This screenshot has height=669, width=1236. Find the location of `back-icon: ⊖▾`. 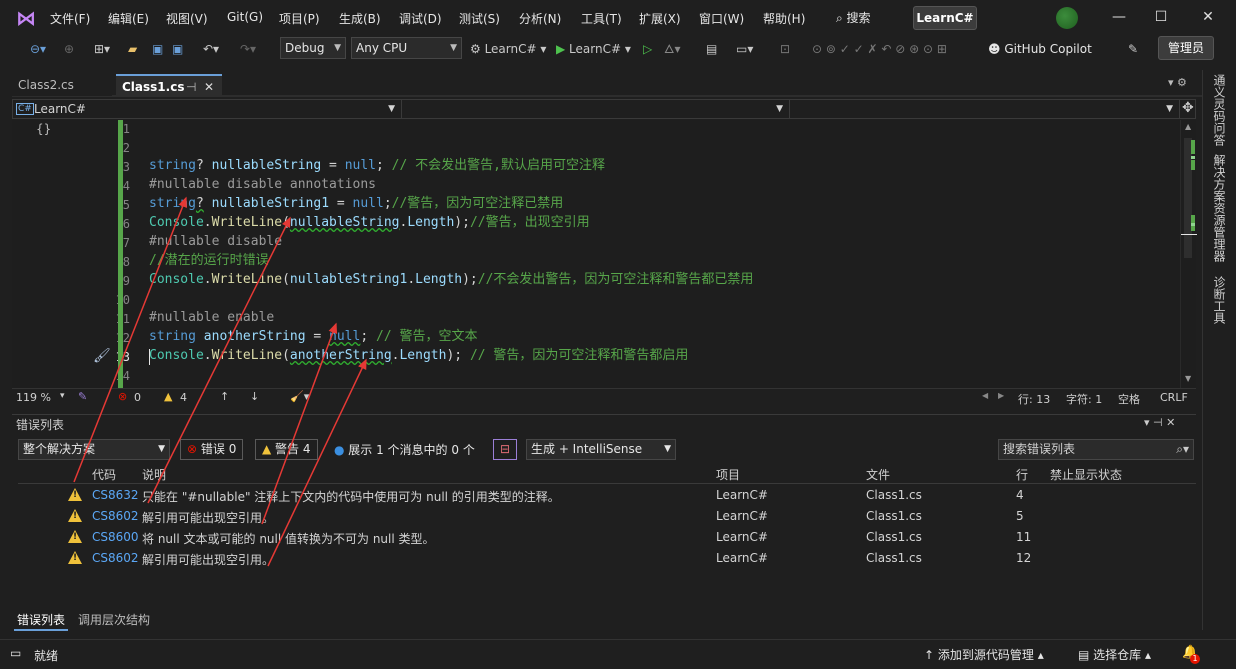

back-icon: ⊖▾ is located at coordinates (38, 49).